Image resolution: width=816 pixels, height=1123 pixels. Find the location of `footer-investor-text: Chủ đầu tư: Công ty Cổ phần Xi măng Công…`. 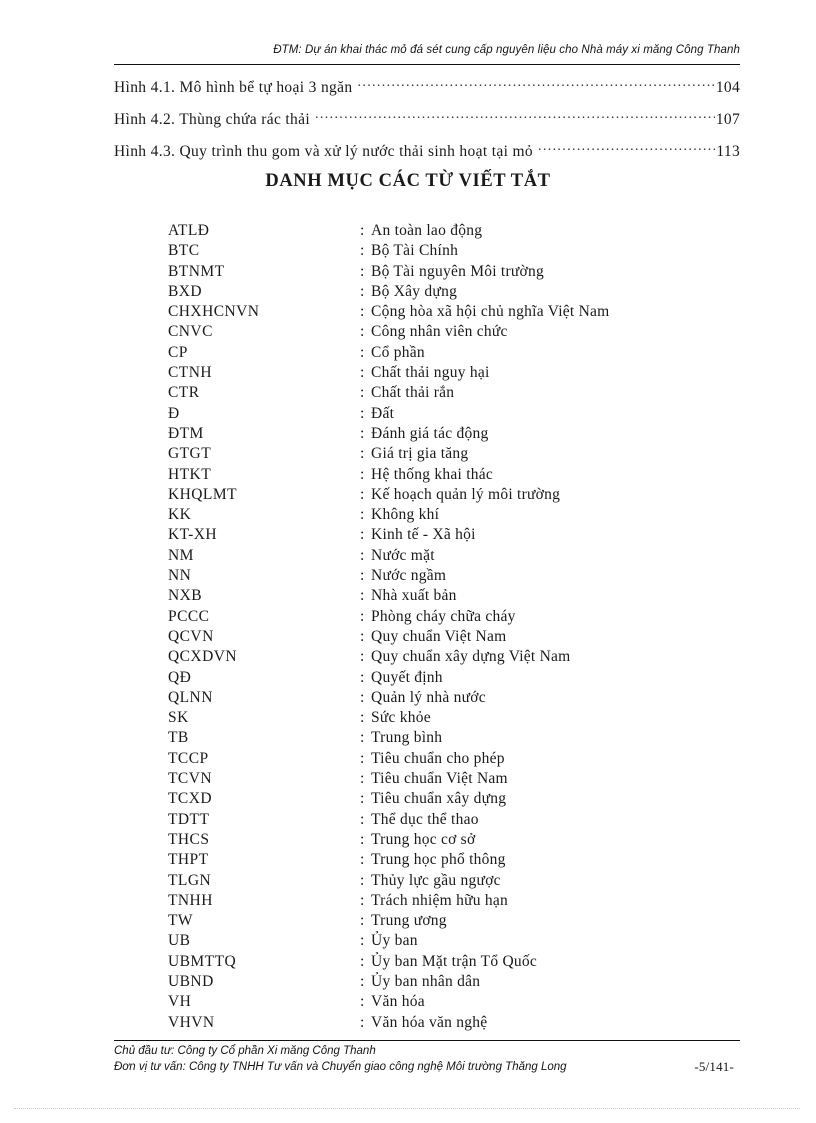

footer-investor-text: Chủ đầu tư: Công ty Cổ phần Xi măng Công… is located at coordinates (245, 1051).